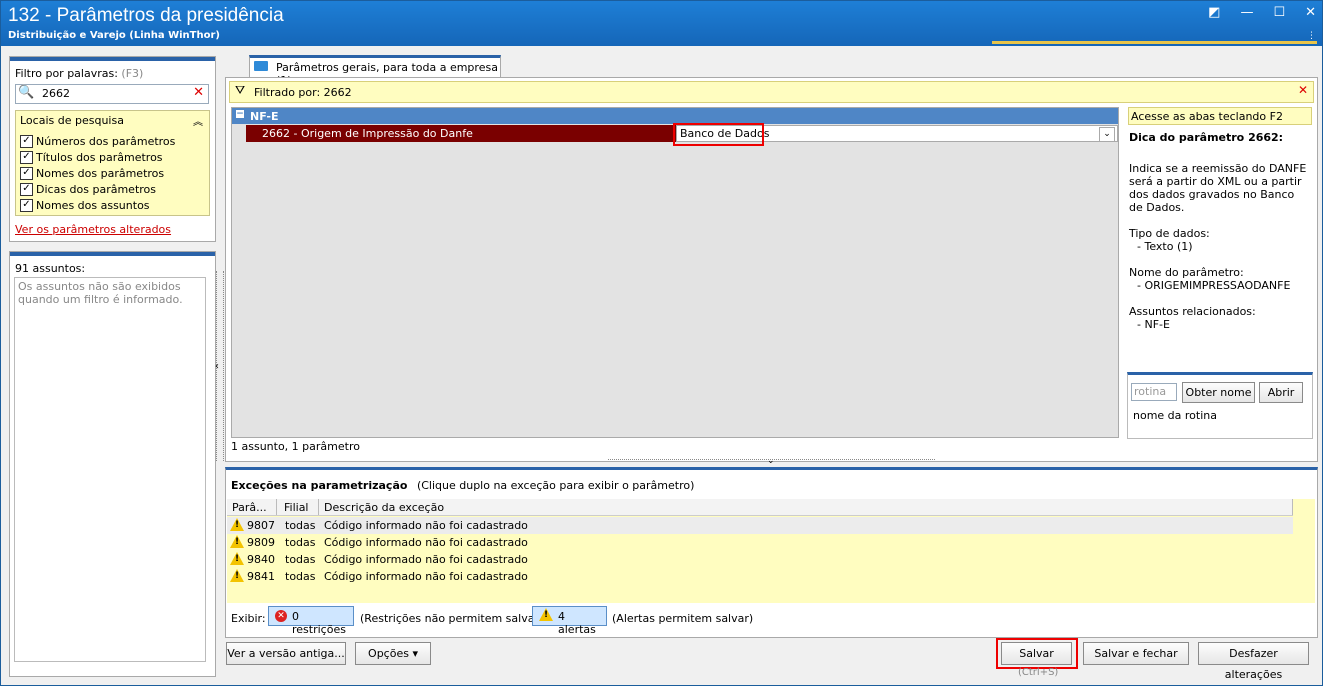 The width and height of the screenshot is (1323, 686). What do you see at coordinates (261, 576) in the screenshot?
I see `cell-param: 9841` at bounding box center [261, 576].